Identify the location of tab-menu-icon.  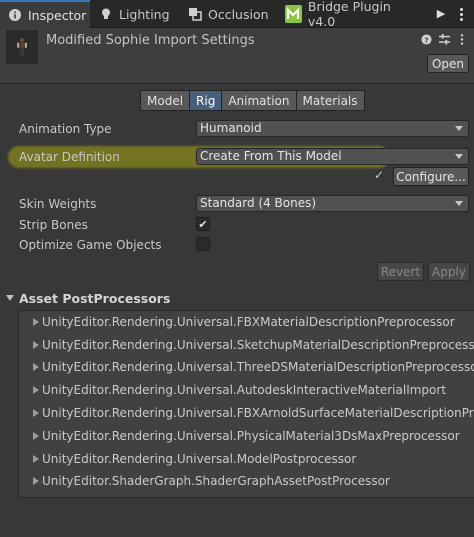
(461, 14).